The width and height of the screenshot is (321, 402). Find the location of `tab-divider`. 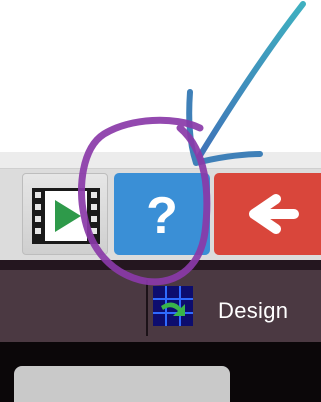

tab-divider is located at coordinates (147, 308).